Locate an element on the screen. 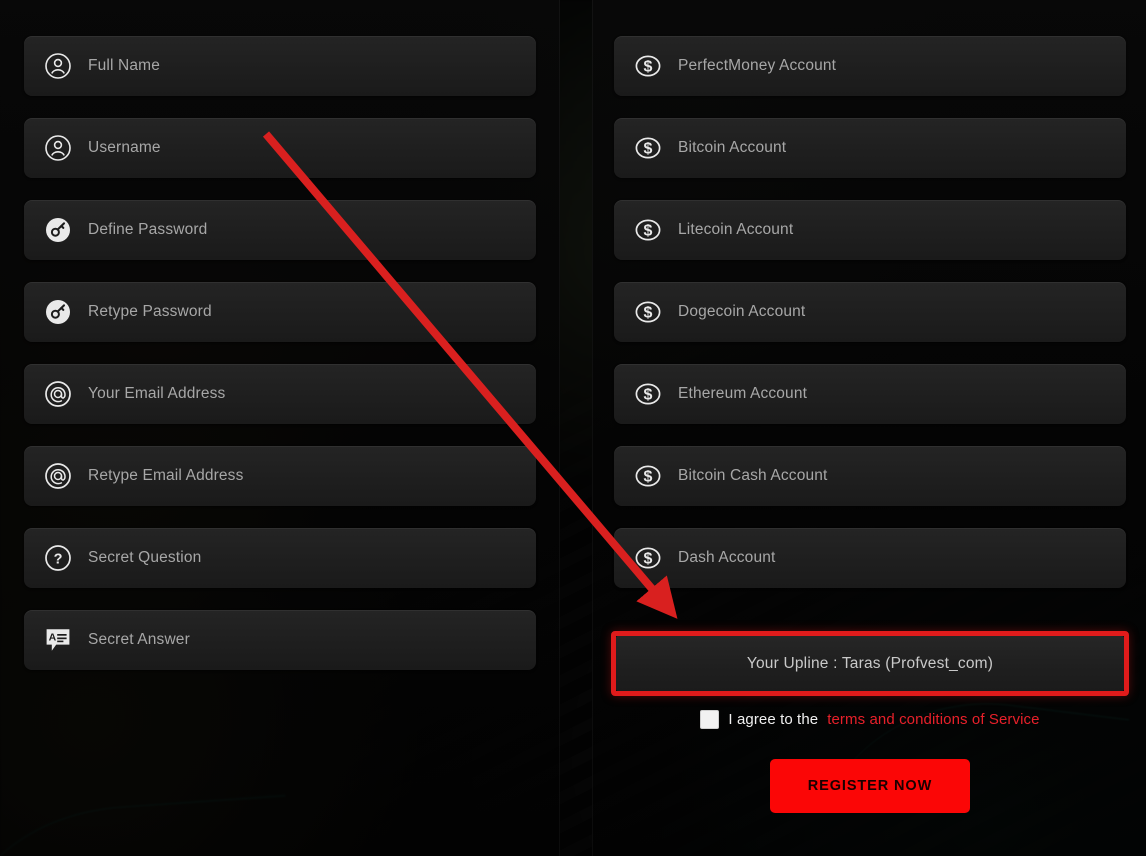 The height and width of the screenshot is (856, 1146). register-now-button: REGISTER NOW is located at coordinates (870, 786).